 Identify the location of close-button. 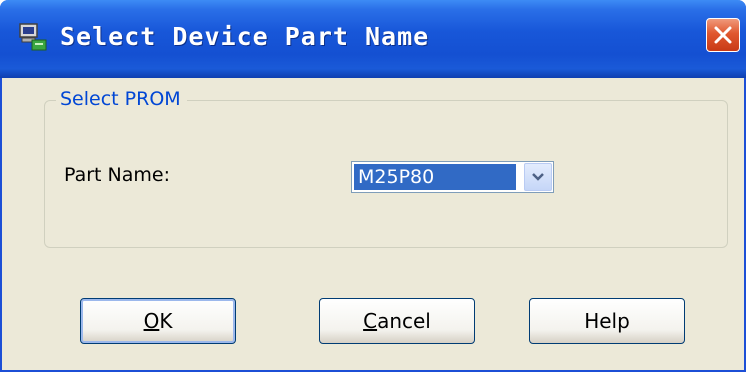
(723, 35).